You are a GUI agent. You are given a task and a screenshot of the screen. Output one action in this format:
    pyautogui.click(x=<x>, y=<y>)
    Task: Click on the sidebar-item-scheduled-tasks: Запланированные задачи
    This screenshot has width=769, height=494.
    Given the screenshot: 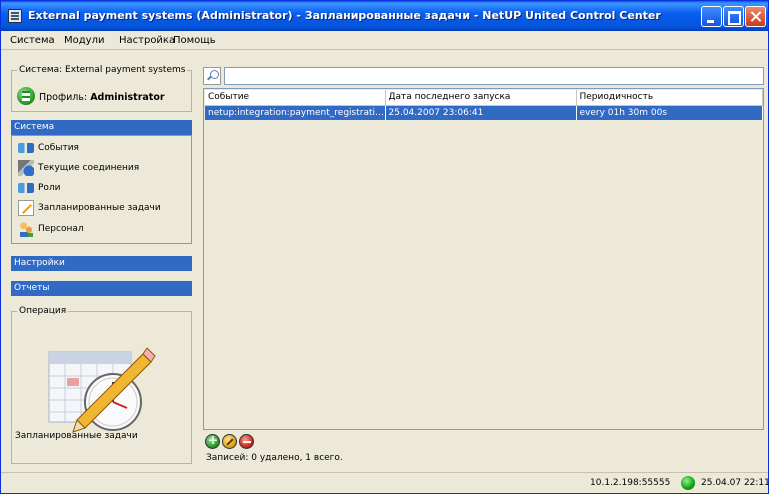 What is the action you would take?
    pyautogui.click(x=89, y=208)
    